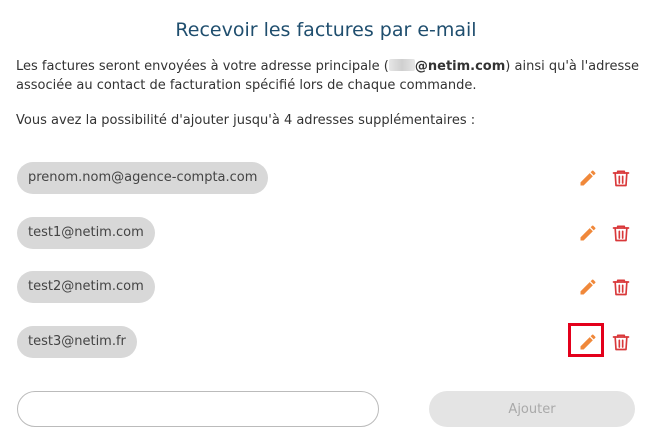 This screenshot has width=652, height=445. I want to click on email-row: prenom.nom@agence-compta.com, so click(326, 179).